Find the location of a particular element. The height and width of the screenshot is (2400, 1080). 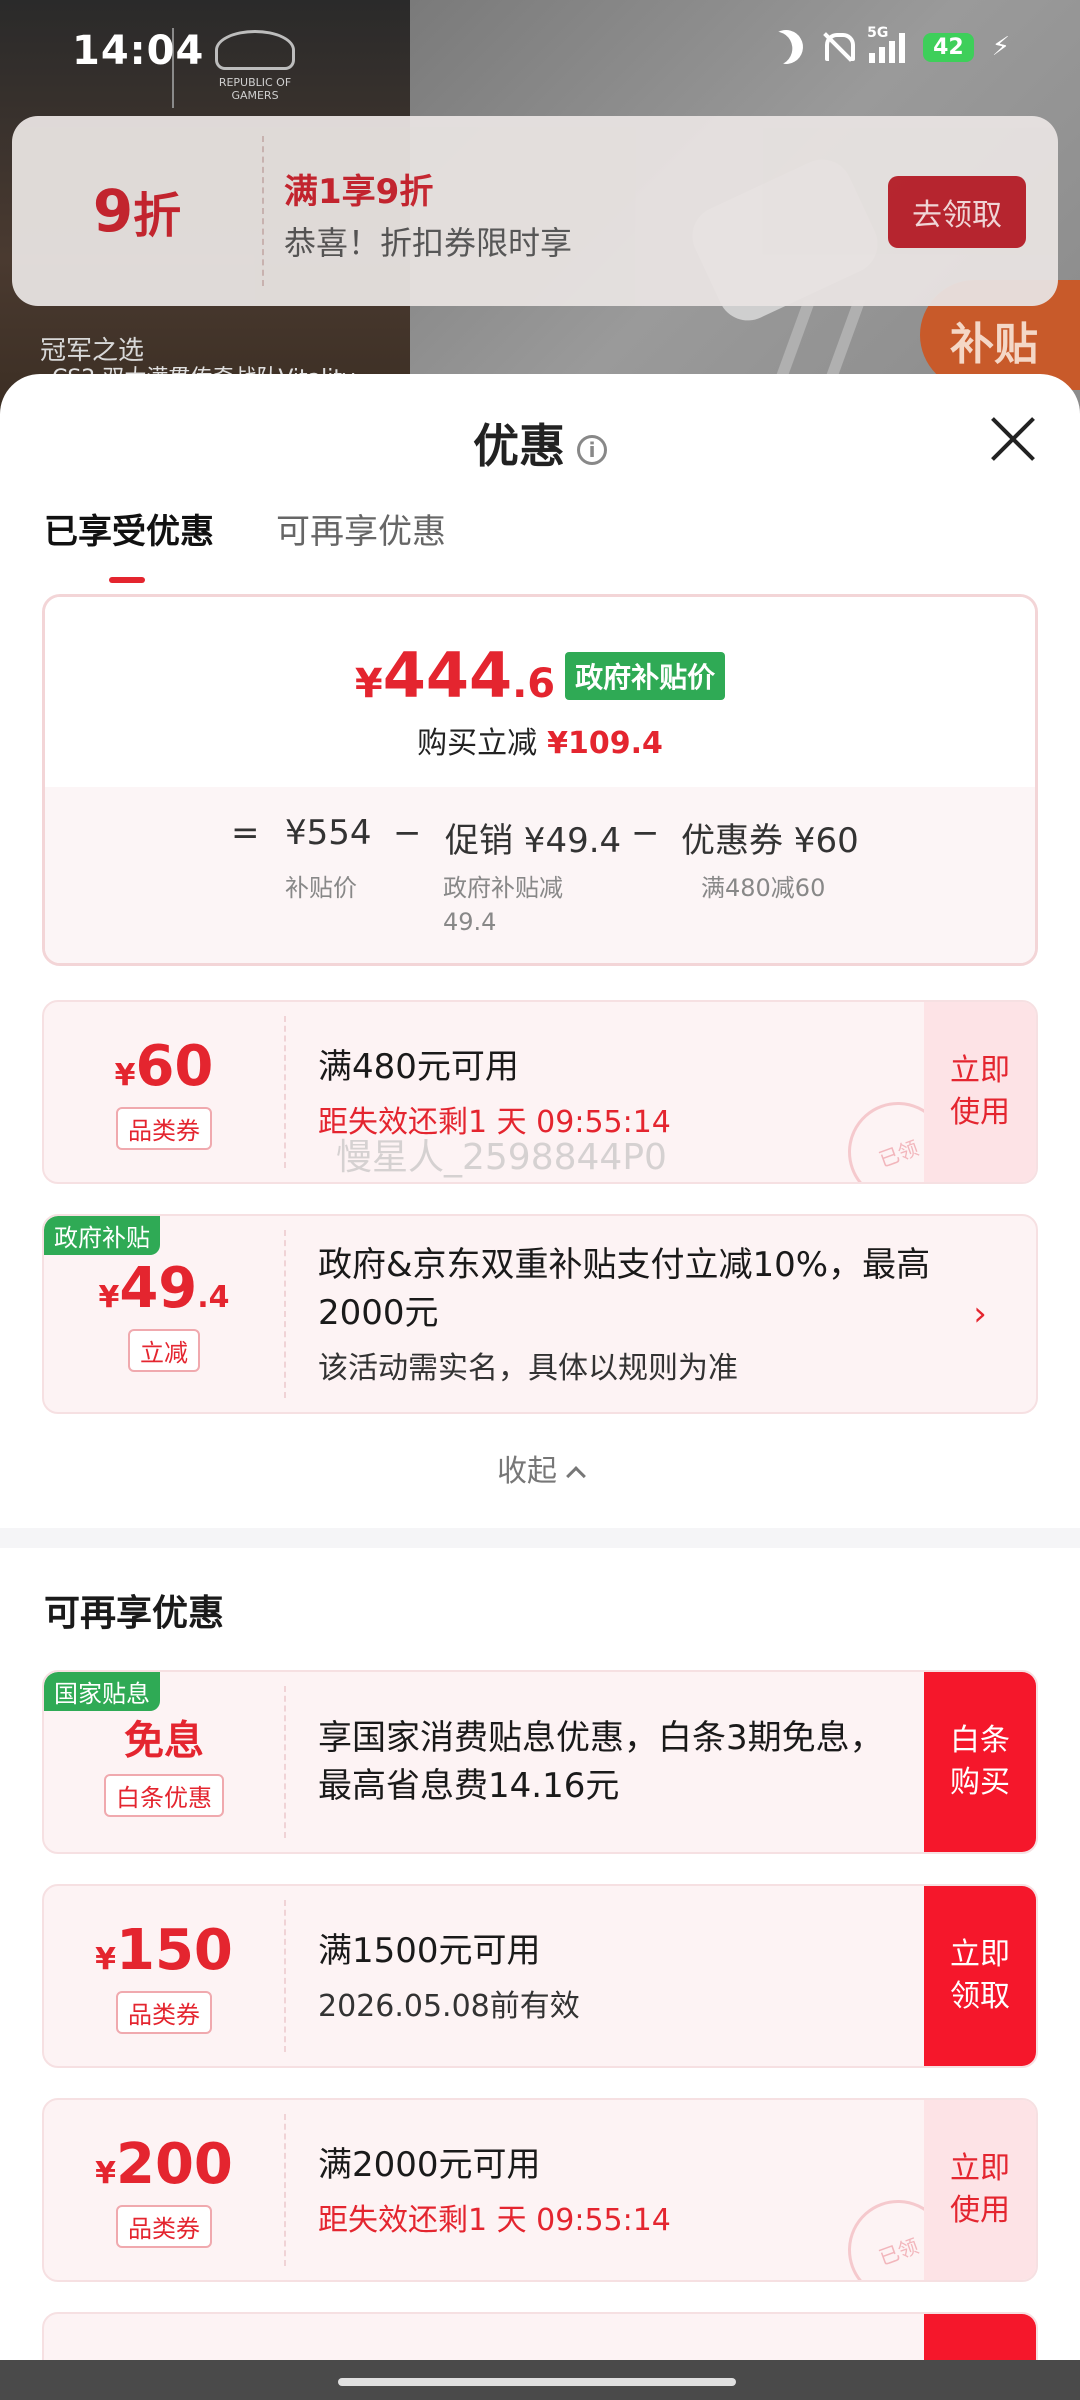

watermark: 慢星人_2598844P0 is located at coordinates (501, 1157).